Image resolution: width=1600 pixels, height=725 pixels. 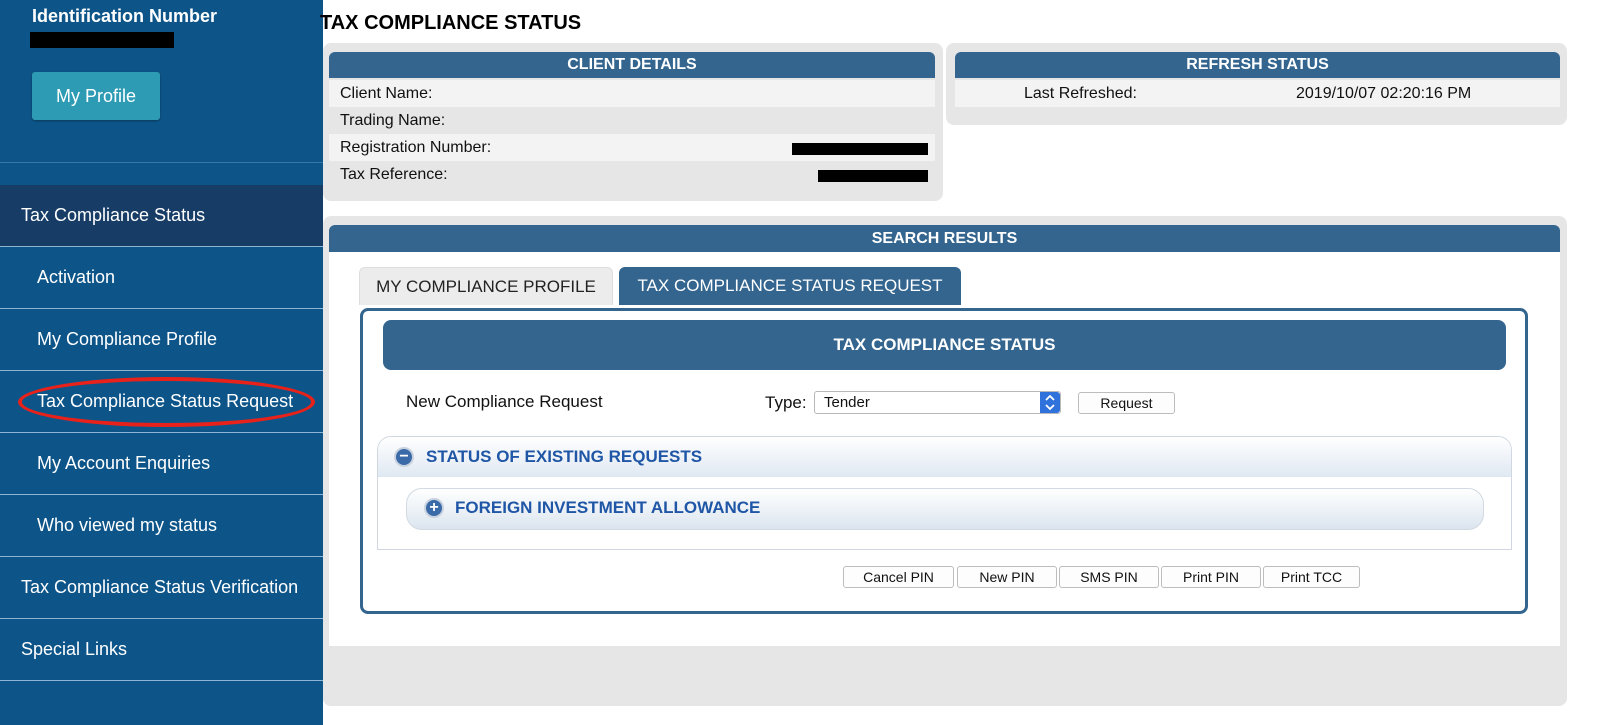 What do you see at coordinates (564, 457) in the screenshot?
I see `existing-requests-title: STATUS OF EXISTING REQUESTS` at bounding box center [564, 457].